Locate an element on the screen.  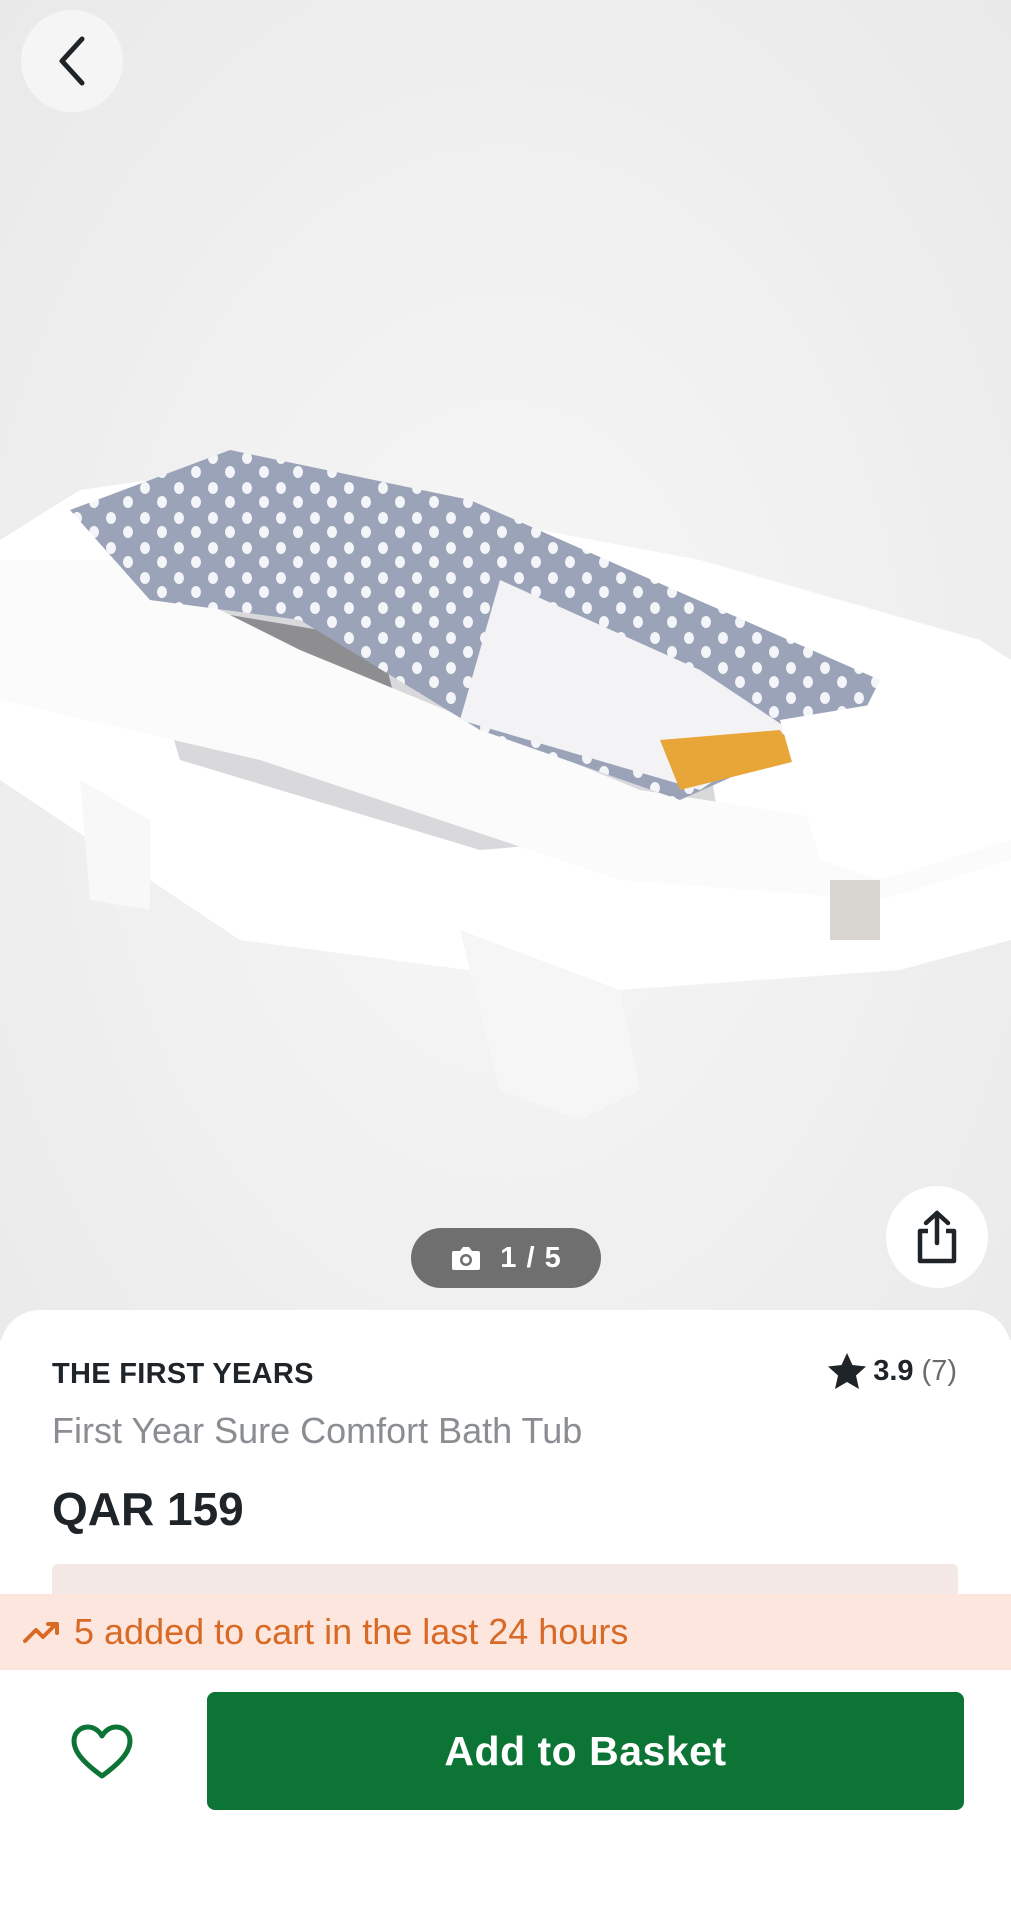
image-counter-text: 1 / 5 is located at coordinates (531, 1257).